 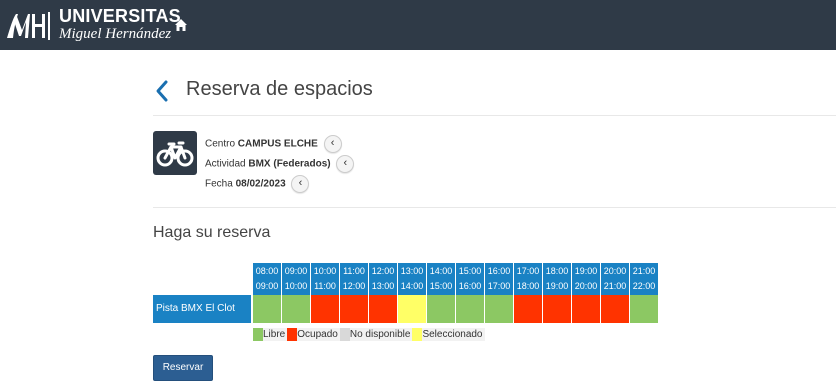 I want to click on time-slot-start: 14:00, so click(x=441, y=271).